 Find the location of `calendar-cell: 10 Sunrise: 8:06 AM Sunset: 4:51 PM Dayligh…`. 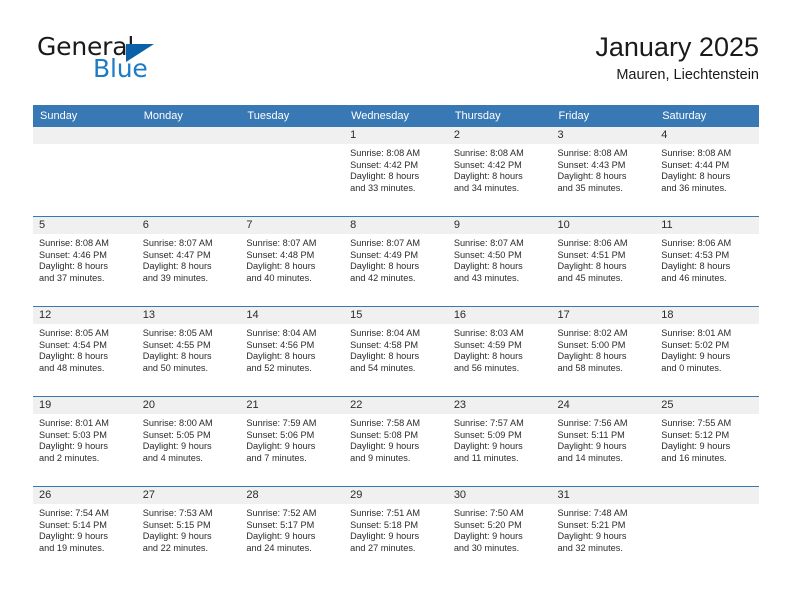

calendar-cell: 10 Sunrise: 8:06 AM Sunset: 4:51 PM Dayligh… is located at coordinates (603, 261).